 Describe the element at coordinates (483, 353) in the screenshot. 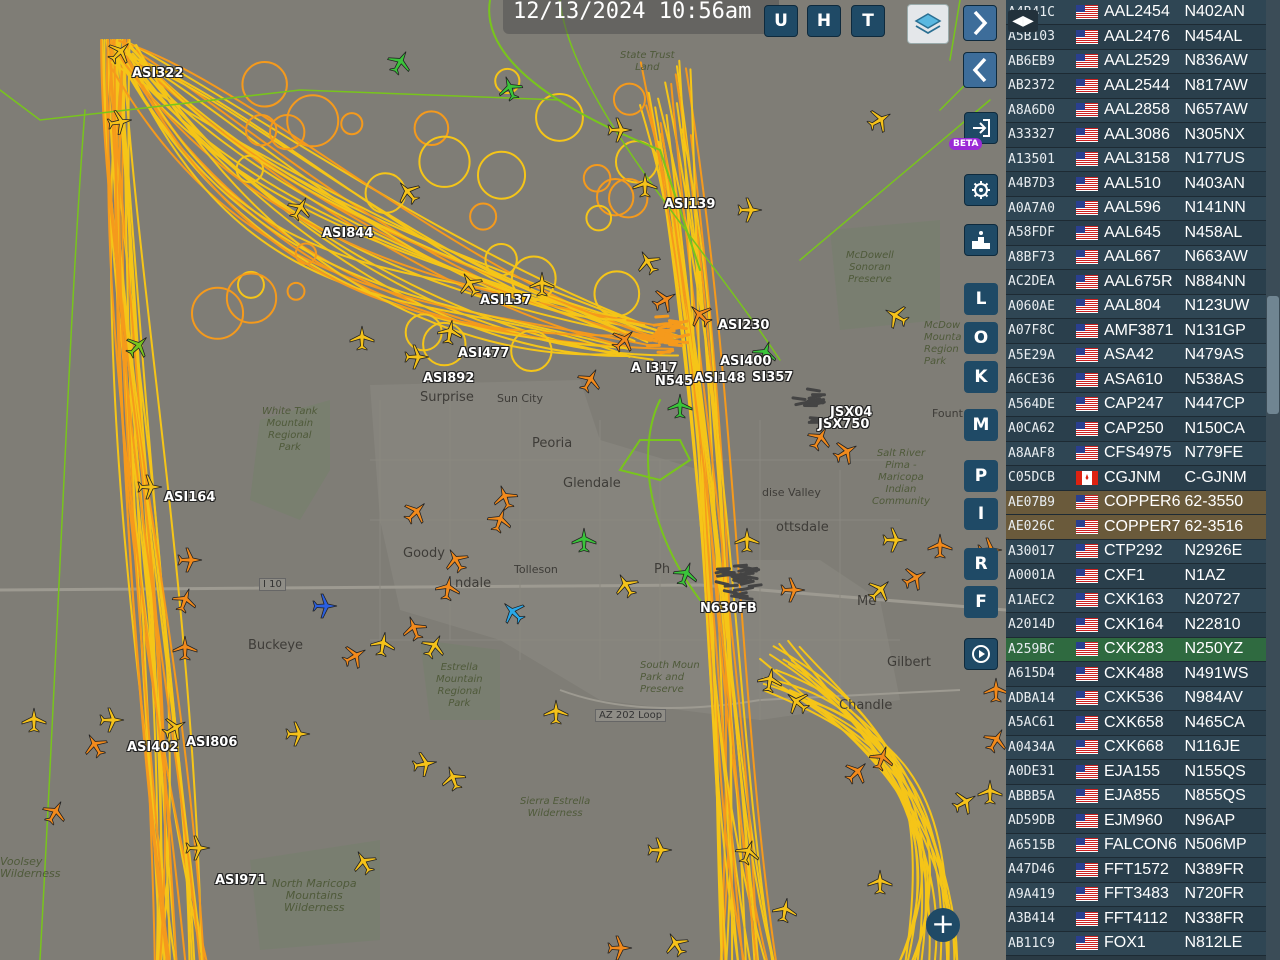

I see `label-asi477: ASI477` at that location.